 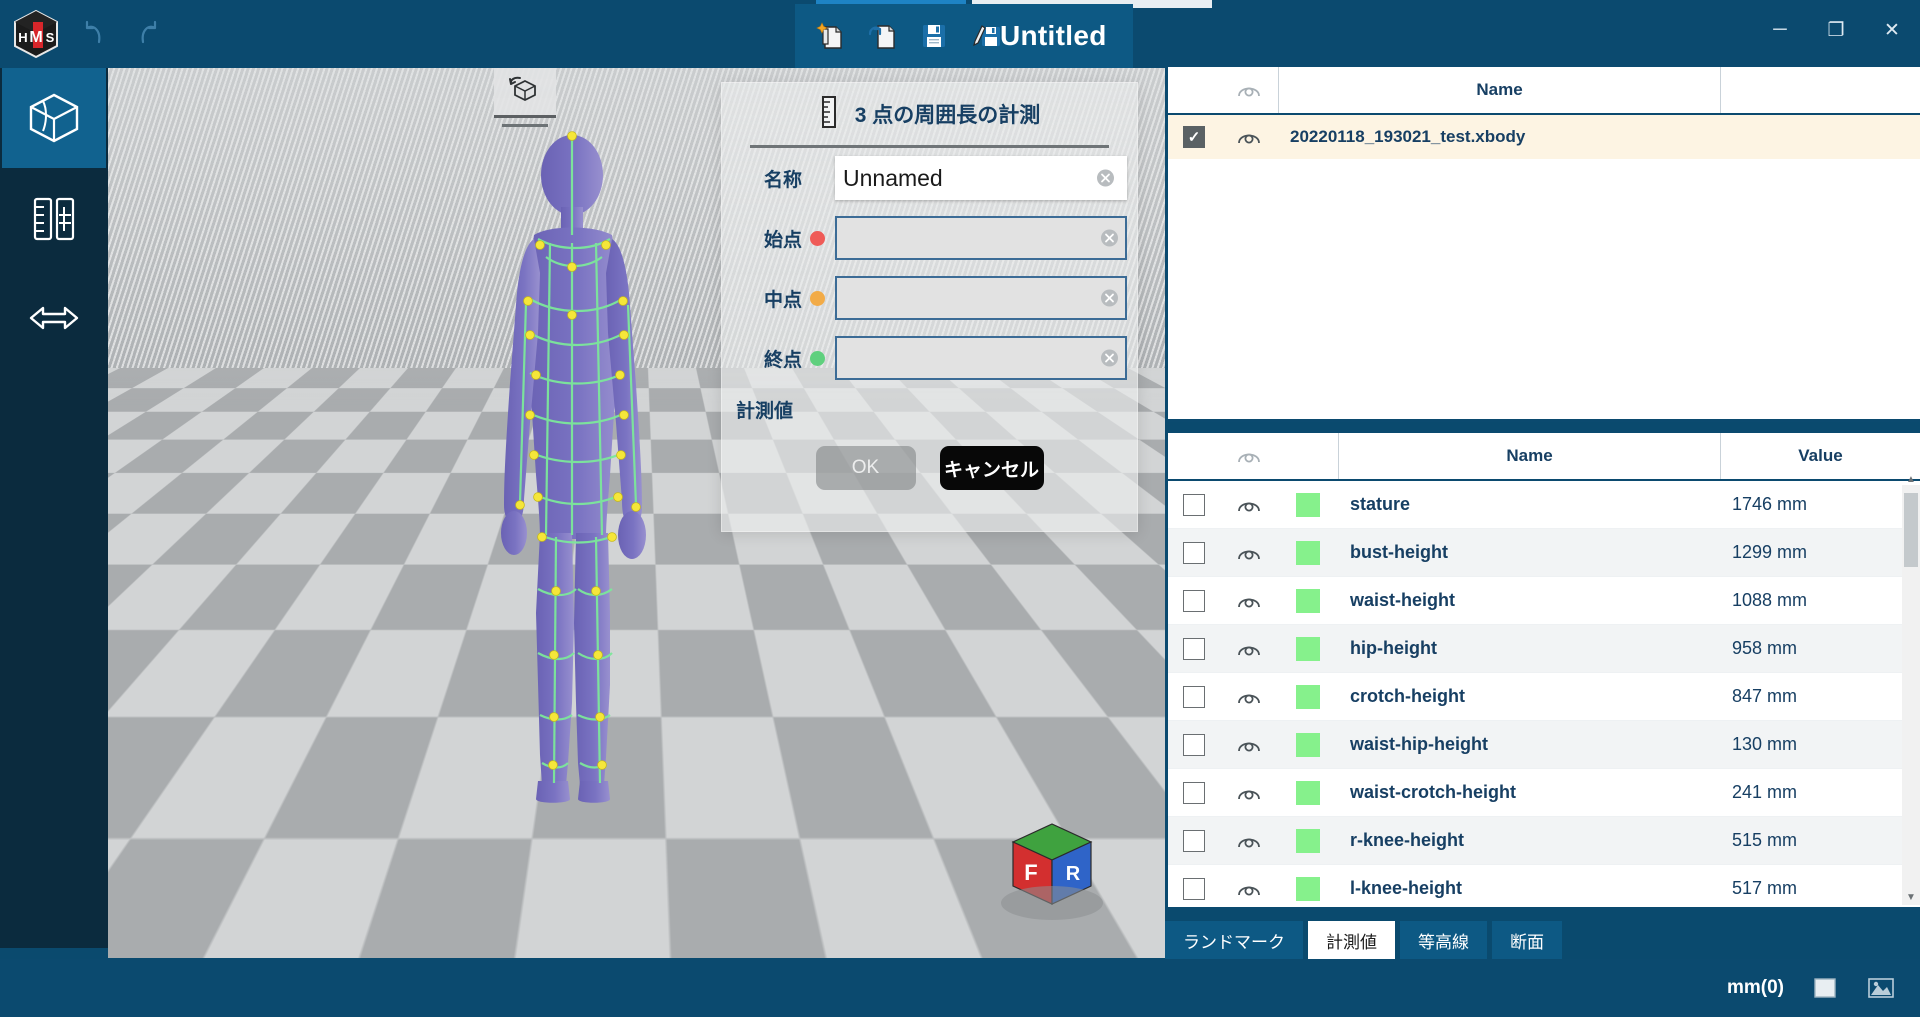 What do you see at coordinates (991, 468) in the screenshot?
I see `cancel-button: キャンセル` at bounding box center [991, 468].